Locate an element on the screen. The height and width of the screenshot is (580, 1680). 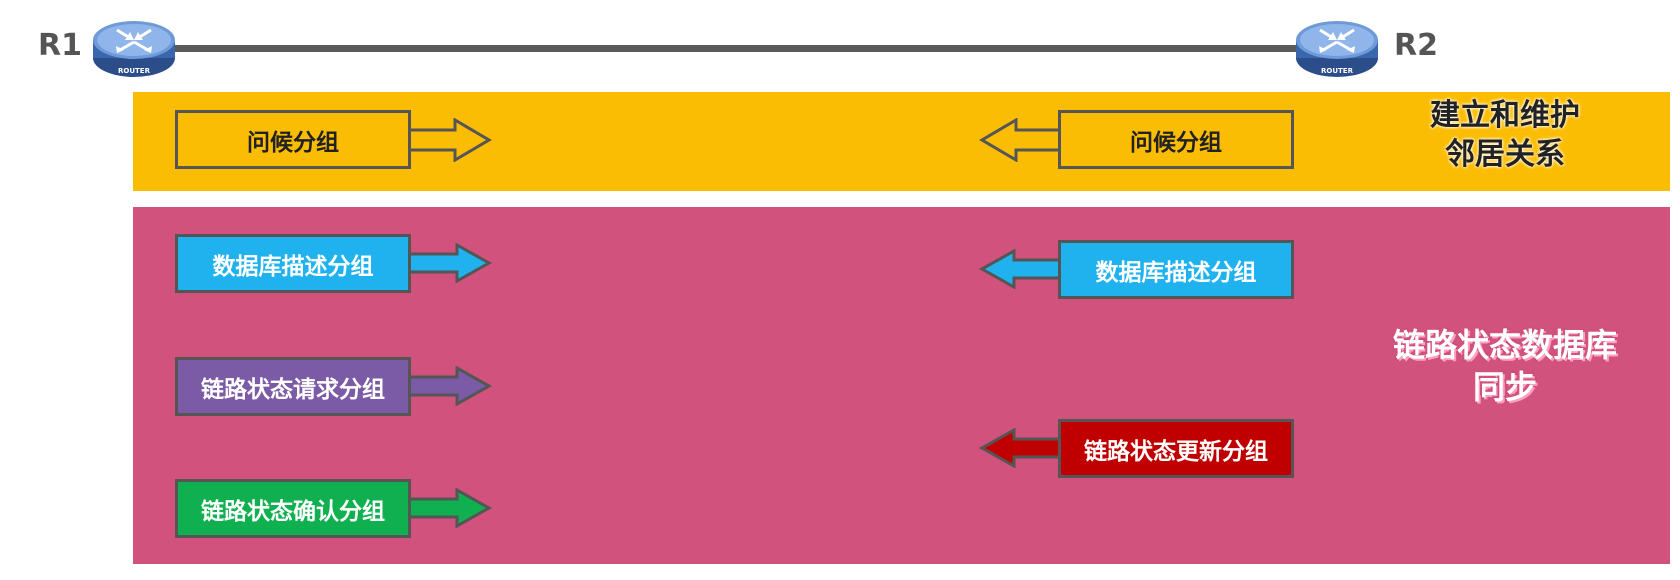
lsr-packet-r1: 链路状态请求分组 is located at coordinates (293, 386).